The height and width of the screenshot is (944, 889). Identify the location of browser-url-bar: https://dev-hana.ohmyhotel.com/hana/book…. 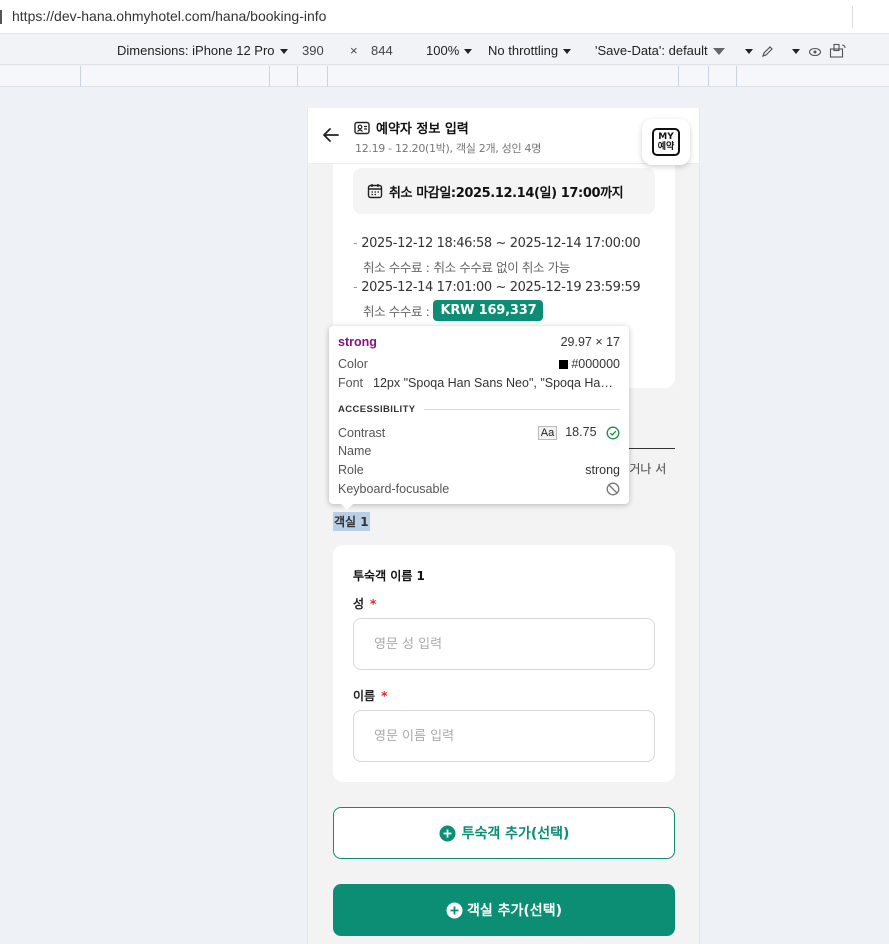
(444, 17).